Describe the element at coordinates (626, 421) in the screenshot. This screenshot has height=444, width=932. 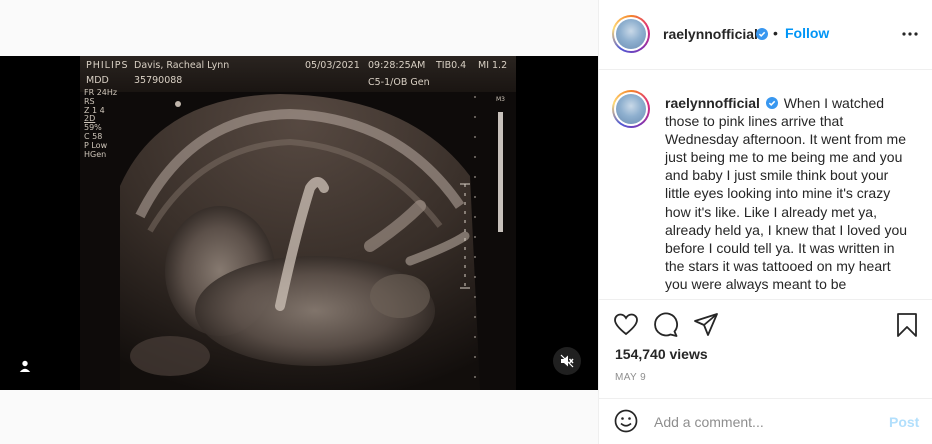
I see `smiley-icon` at that location.